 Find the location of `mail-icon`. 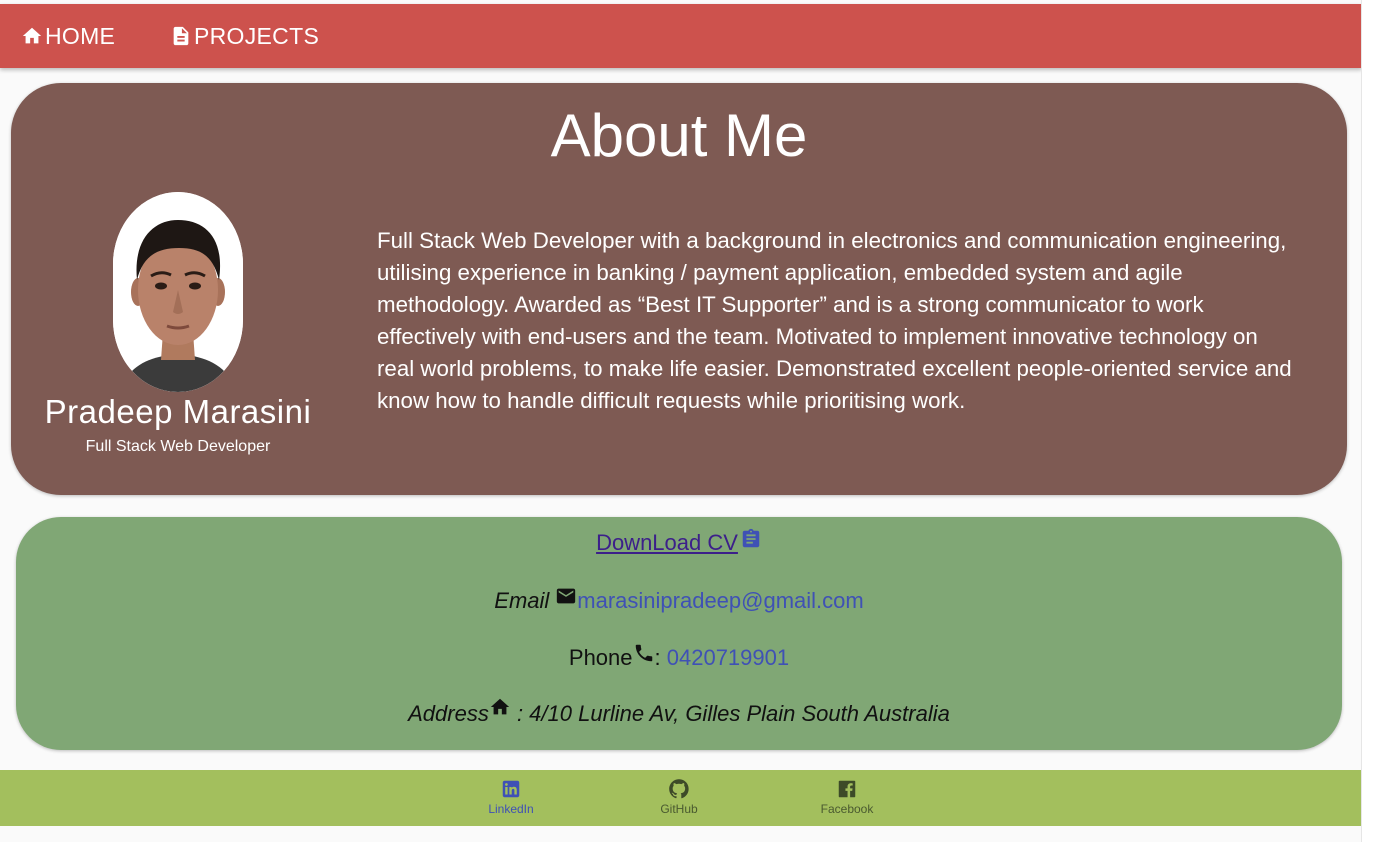

mail-icon is located at coordinates (566, 596).